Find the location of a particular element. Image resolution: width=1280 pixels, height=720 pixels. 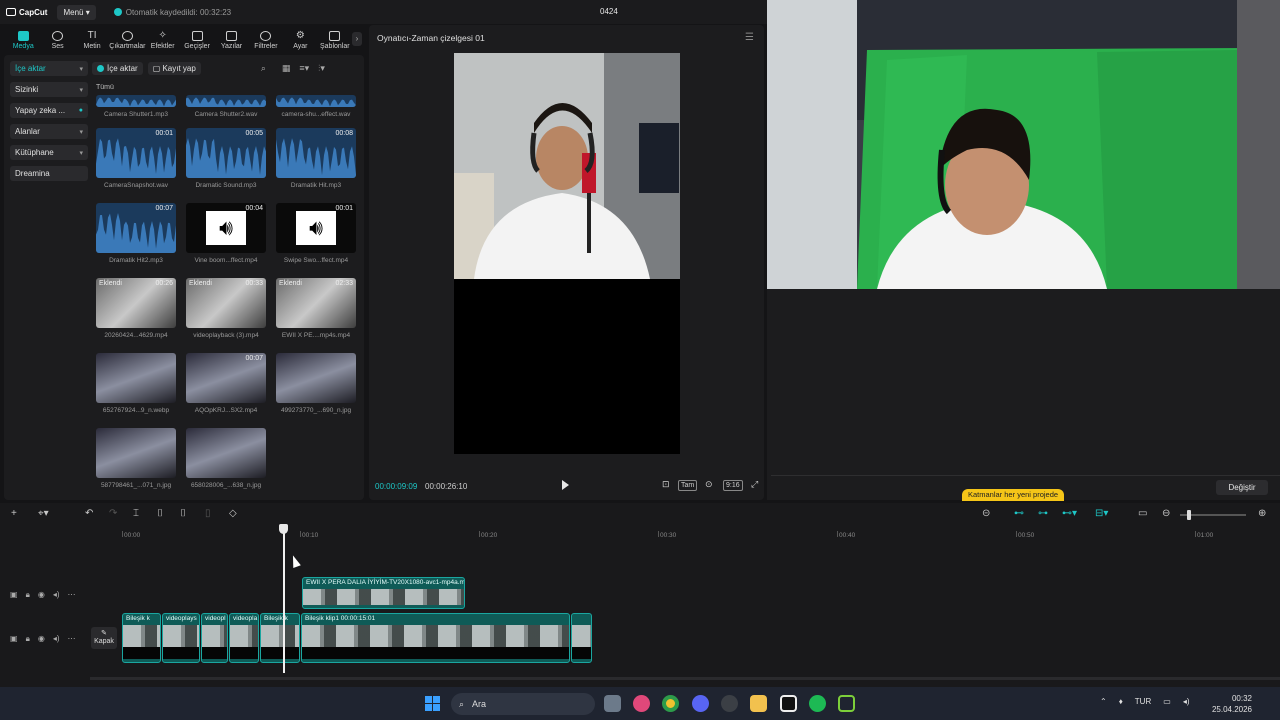

main-clip: Bileşik klip1 00:00:15:01 is located at coordinates (435, 638).